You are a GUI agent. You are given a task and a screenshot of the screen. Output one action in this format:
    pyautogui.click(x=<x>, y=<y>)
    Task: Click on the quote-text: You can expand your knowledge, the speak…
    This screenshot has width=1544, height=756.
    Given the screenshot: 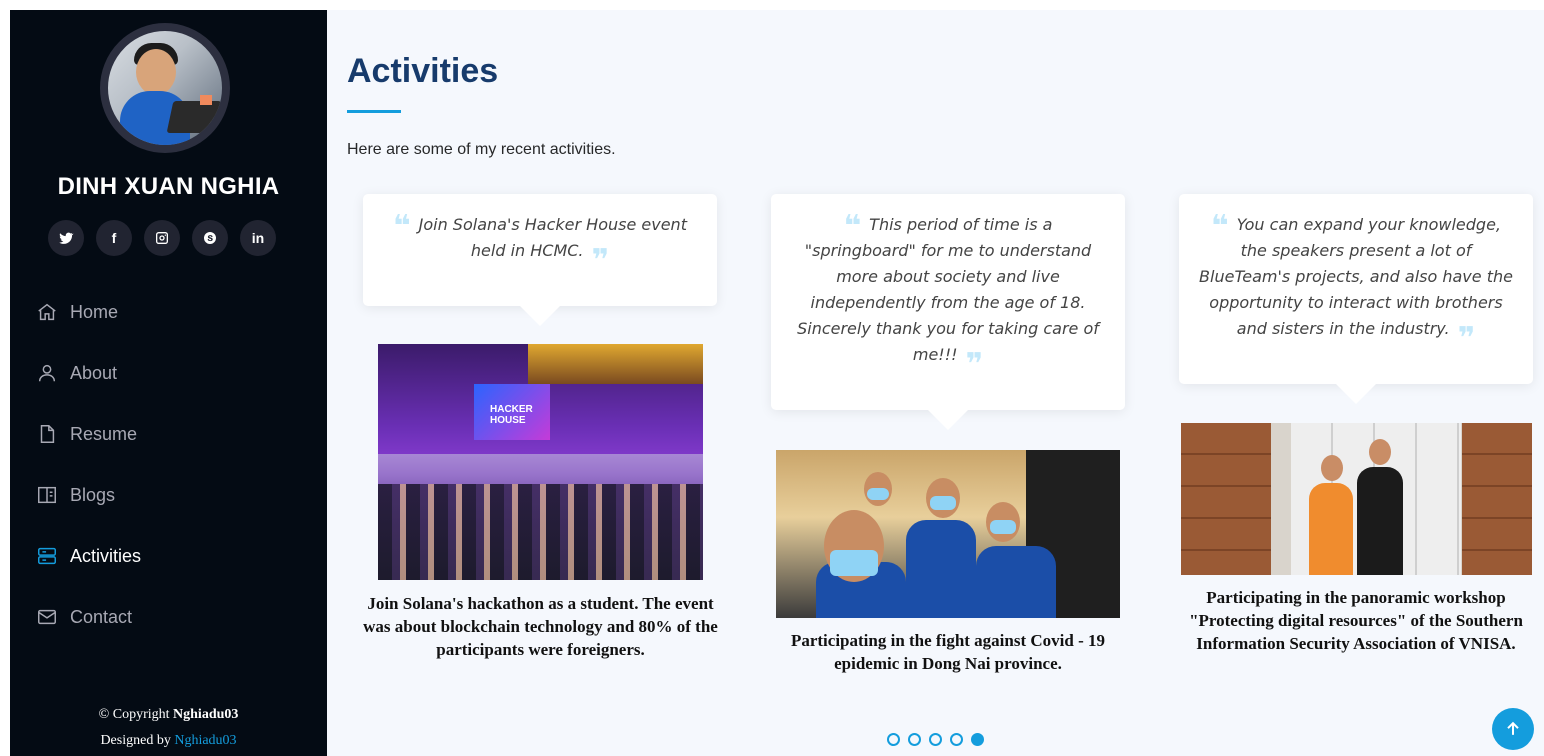 What is the action you would take?
    pyautogui.click(x=1356, y=276)
    